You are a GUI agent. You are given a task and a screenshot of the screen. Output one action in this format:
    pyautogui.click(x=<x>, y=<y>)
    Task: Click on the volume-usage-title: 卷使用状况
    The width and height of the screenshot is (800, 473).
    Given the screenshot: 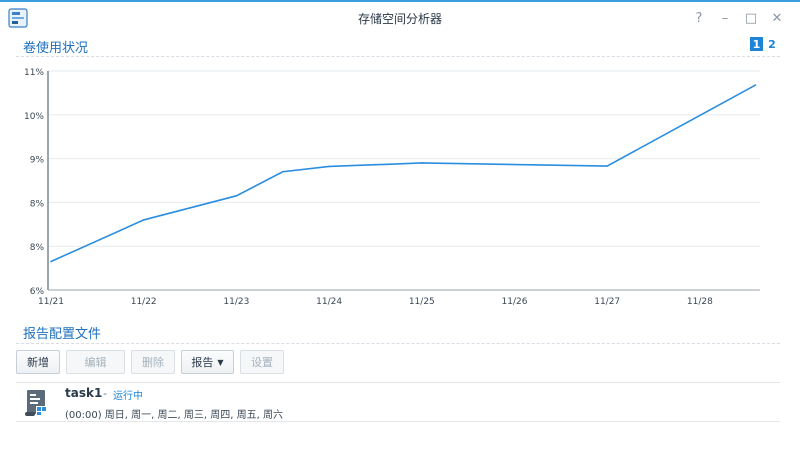 What is the action you would take?
    pyautogui.click(x=56, y=48)
    